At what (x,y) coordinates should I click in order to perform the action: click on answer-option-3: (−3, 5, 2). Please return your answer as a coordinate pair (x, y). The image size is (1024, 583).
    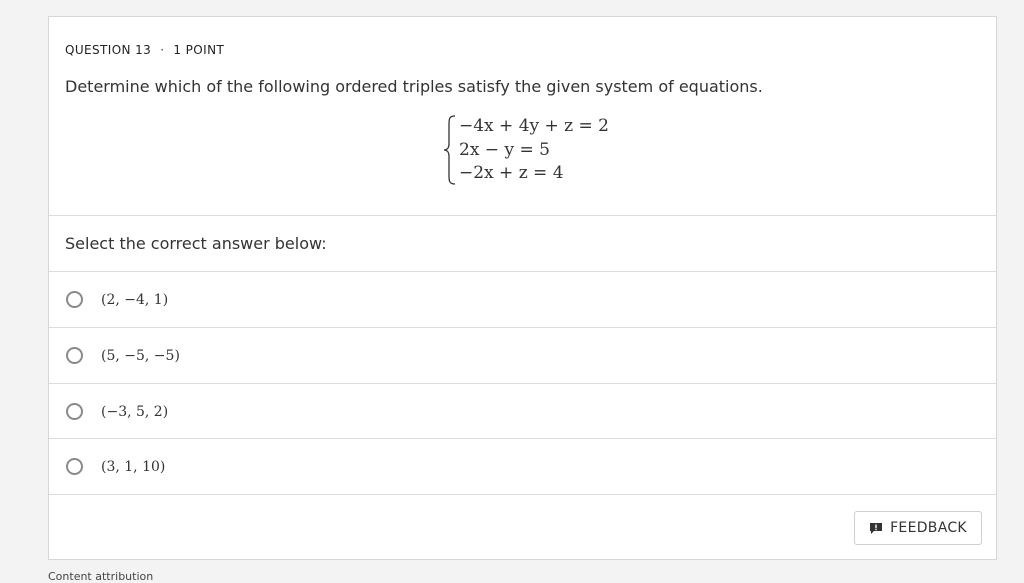
    Looking at the image, I should click on (522, 411).